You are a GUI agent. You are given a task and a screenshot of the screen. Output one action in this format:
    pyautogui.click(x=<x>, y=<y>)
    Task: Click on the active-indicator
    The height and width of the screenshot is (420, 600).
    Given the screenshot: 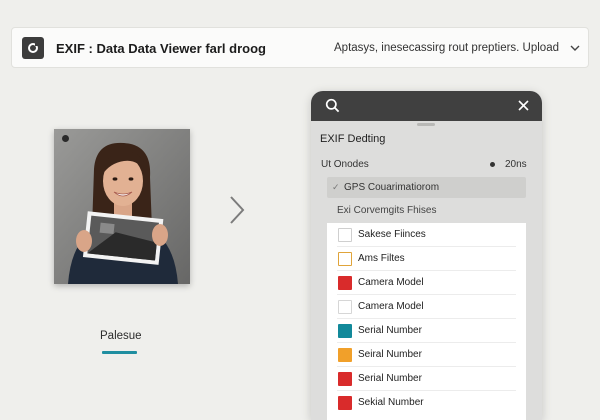 What is the action you would take?
    pyautogui.click(x=119, y=352)
    